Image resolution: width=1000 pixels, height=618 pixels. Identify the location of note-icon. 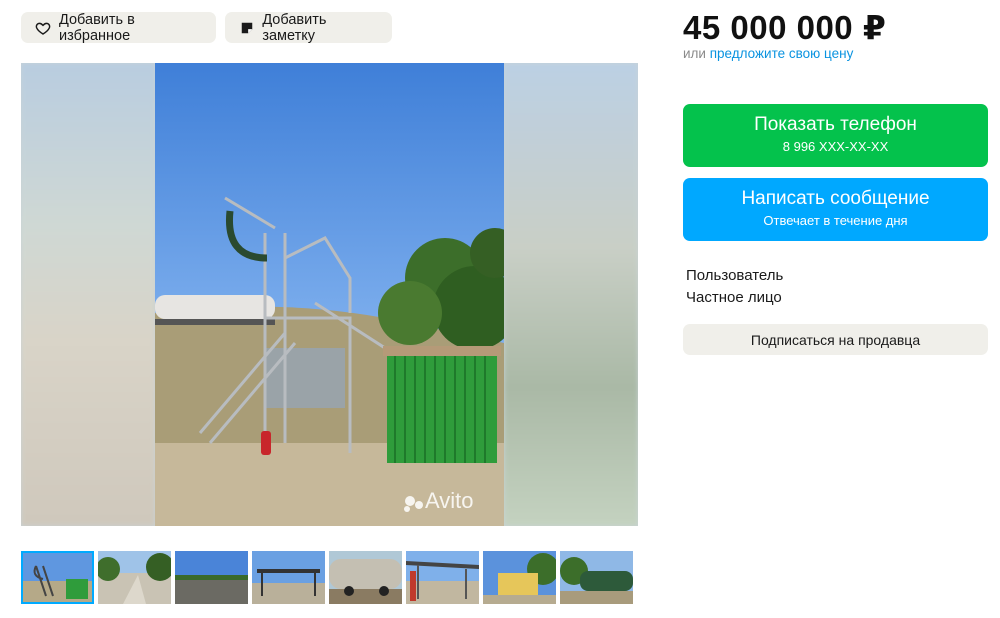
(246, 28).